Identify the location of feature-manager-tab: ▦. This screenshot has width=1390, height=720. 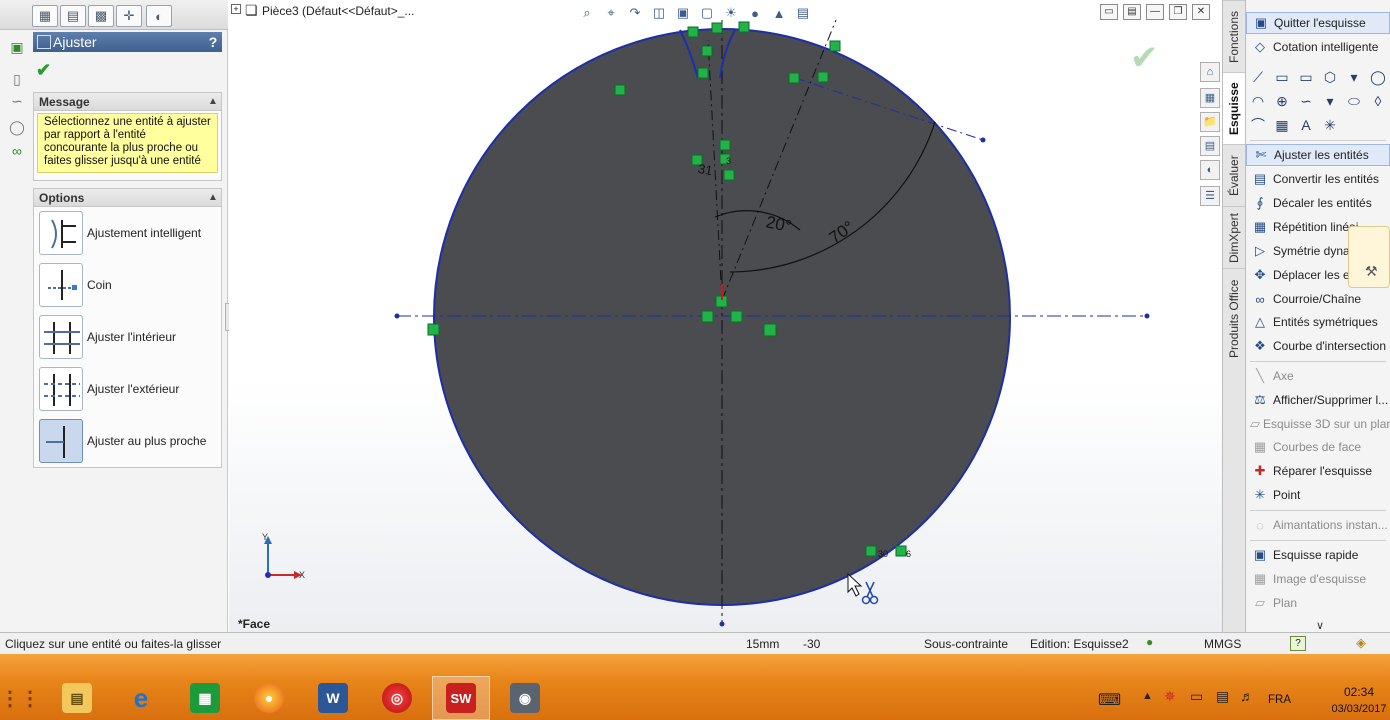
(45, 16).